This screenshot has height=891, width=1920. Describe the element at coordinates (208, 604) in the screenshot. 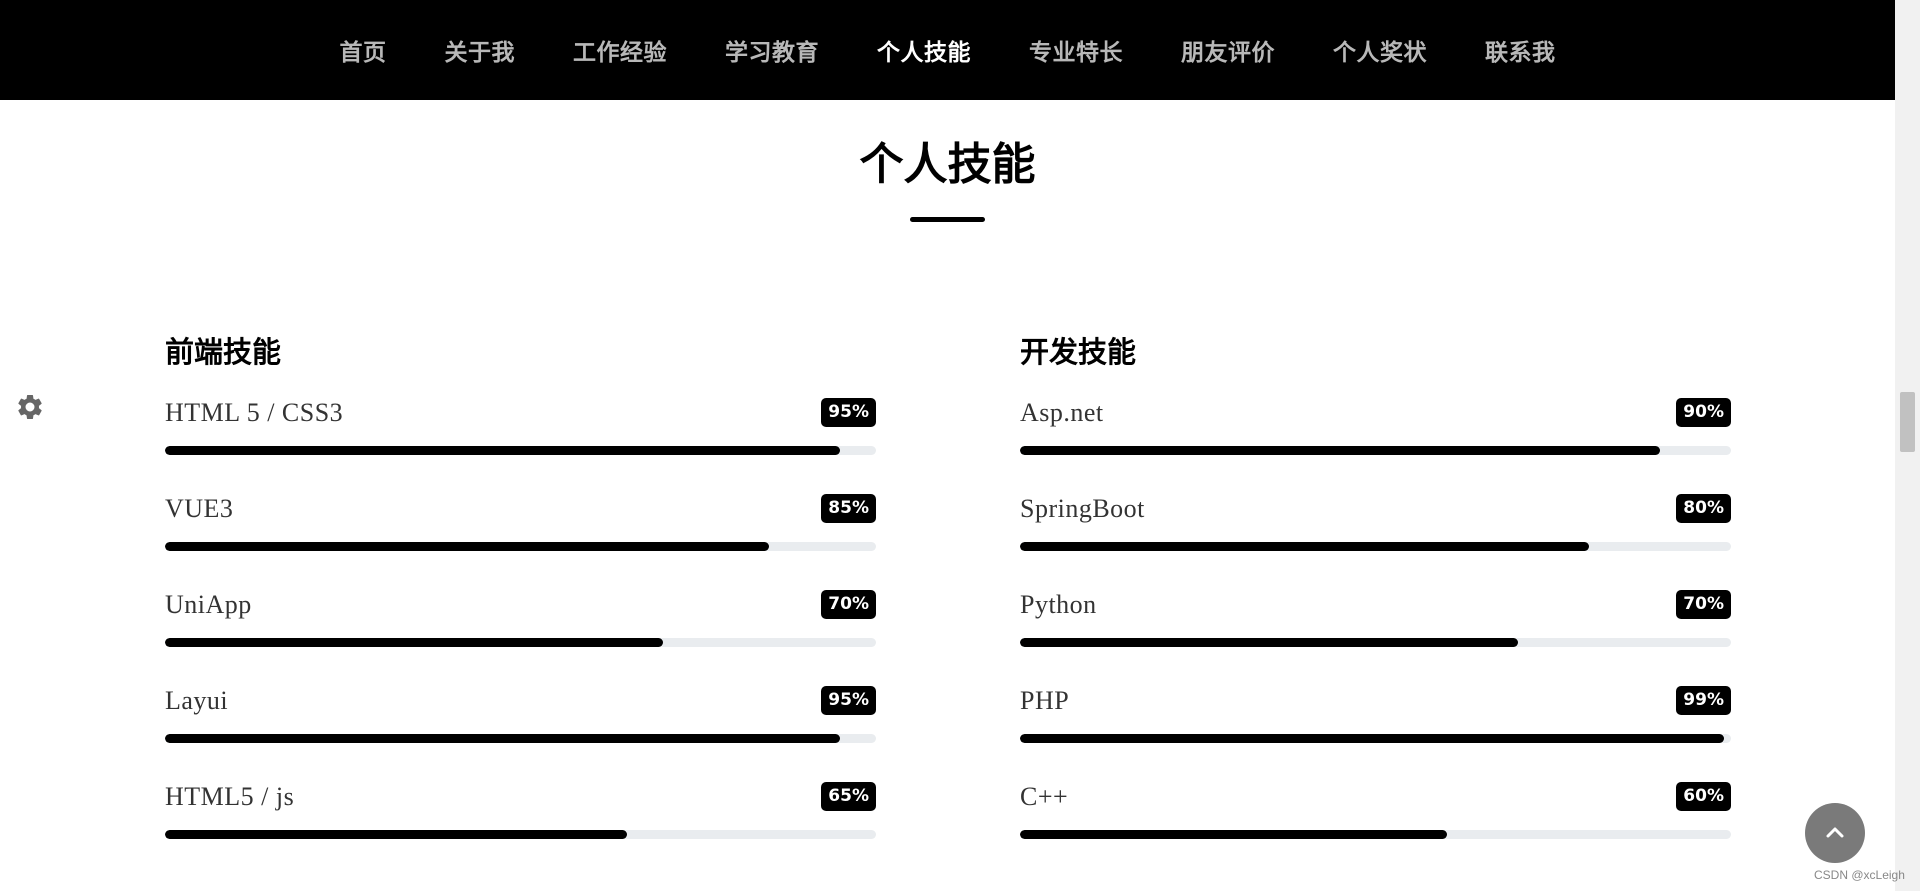

I see `skill-name: UniApp` at that location.